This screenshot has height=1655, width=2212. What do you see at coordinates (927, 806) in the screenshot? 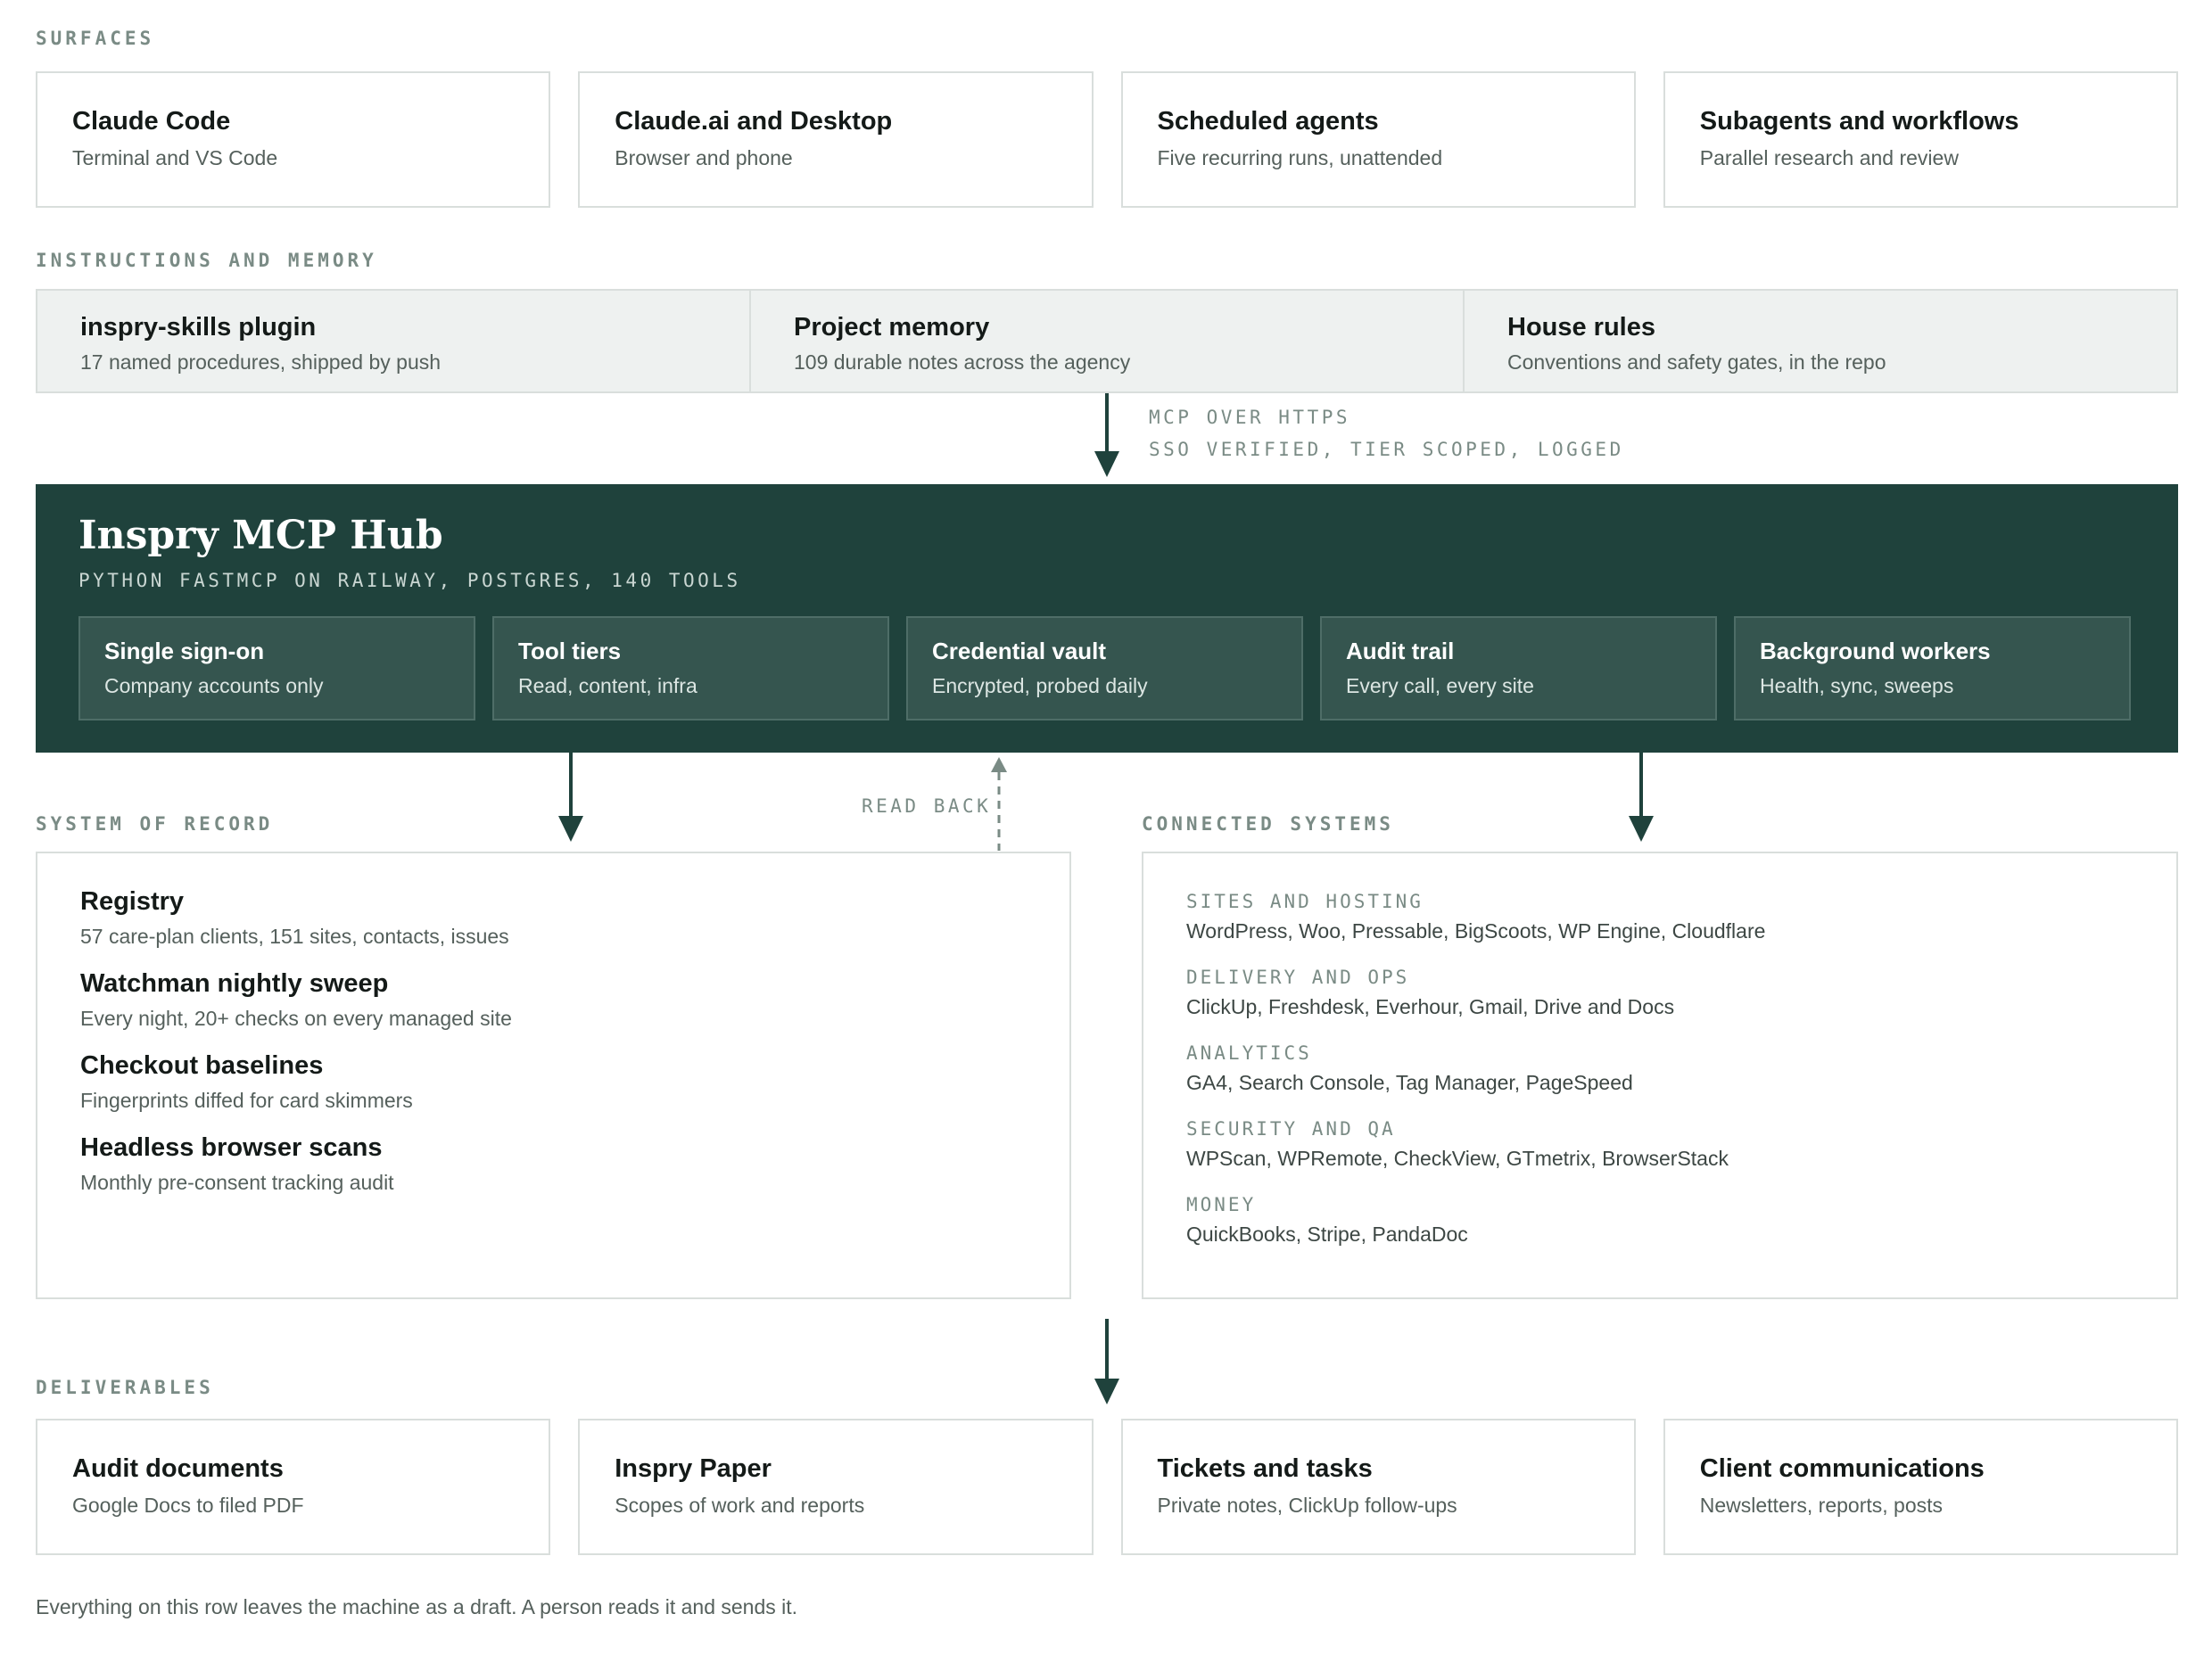
I see `read-back-label: READ BACK` at bounding box center [927, 806].